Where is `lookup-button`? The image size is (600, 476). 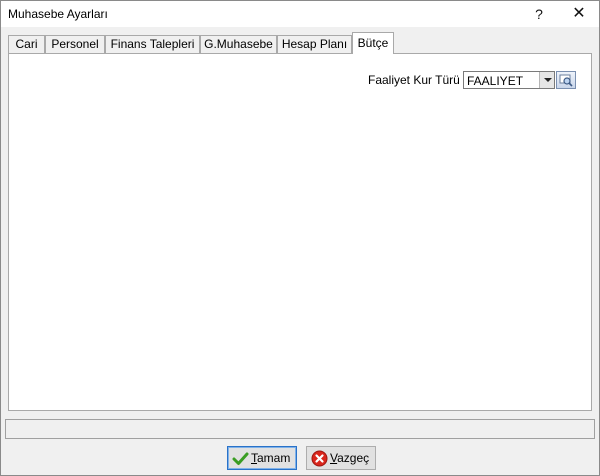
lookup-button is located at coordinates (566, 80).